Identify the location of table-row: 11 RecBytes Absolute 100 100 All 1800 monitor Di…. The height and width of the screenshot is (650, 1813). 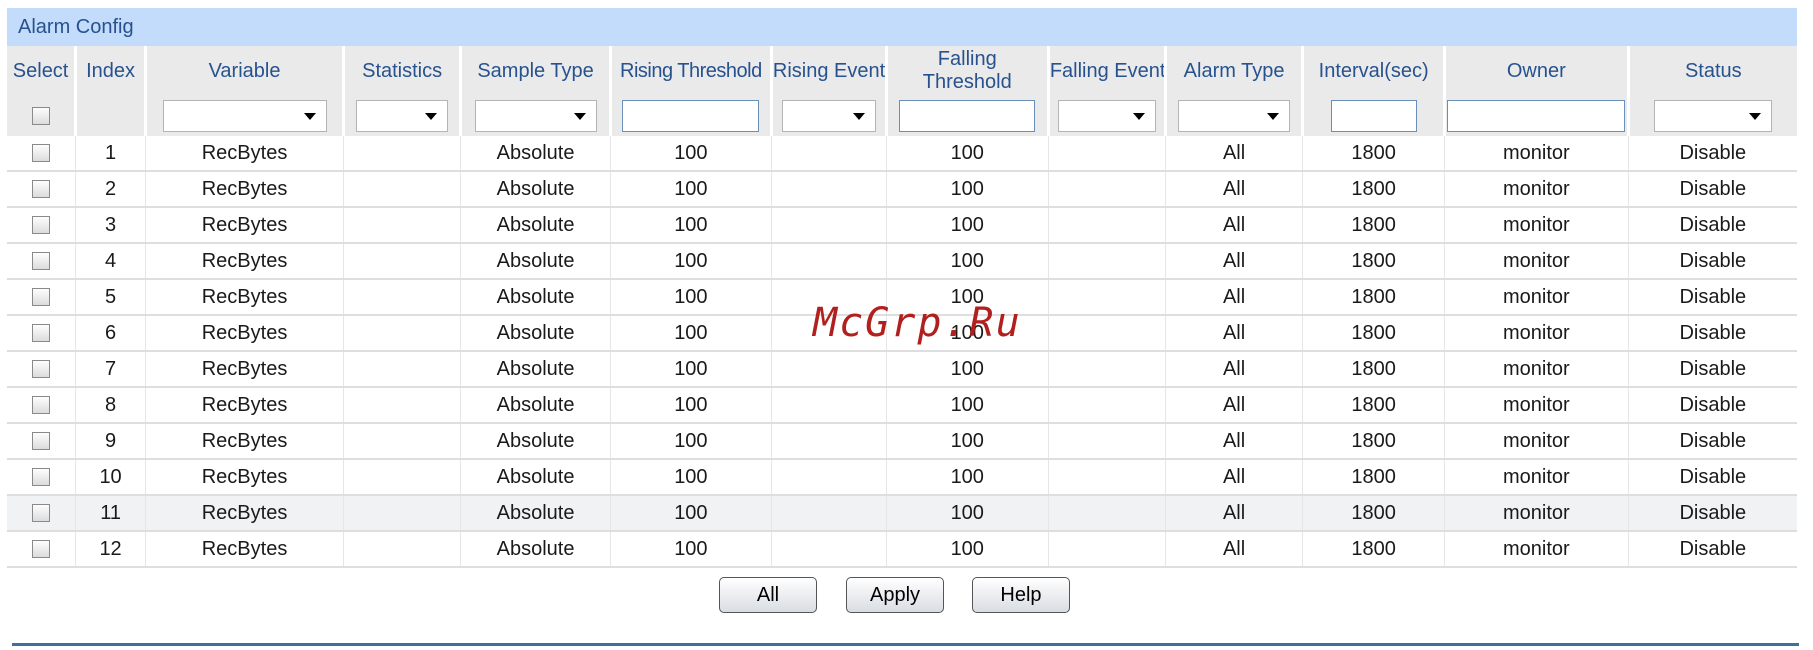
(902, 513).